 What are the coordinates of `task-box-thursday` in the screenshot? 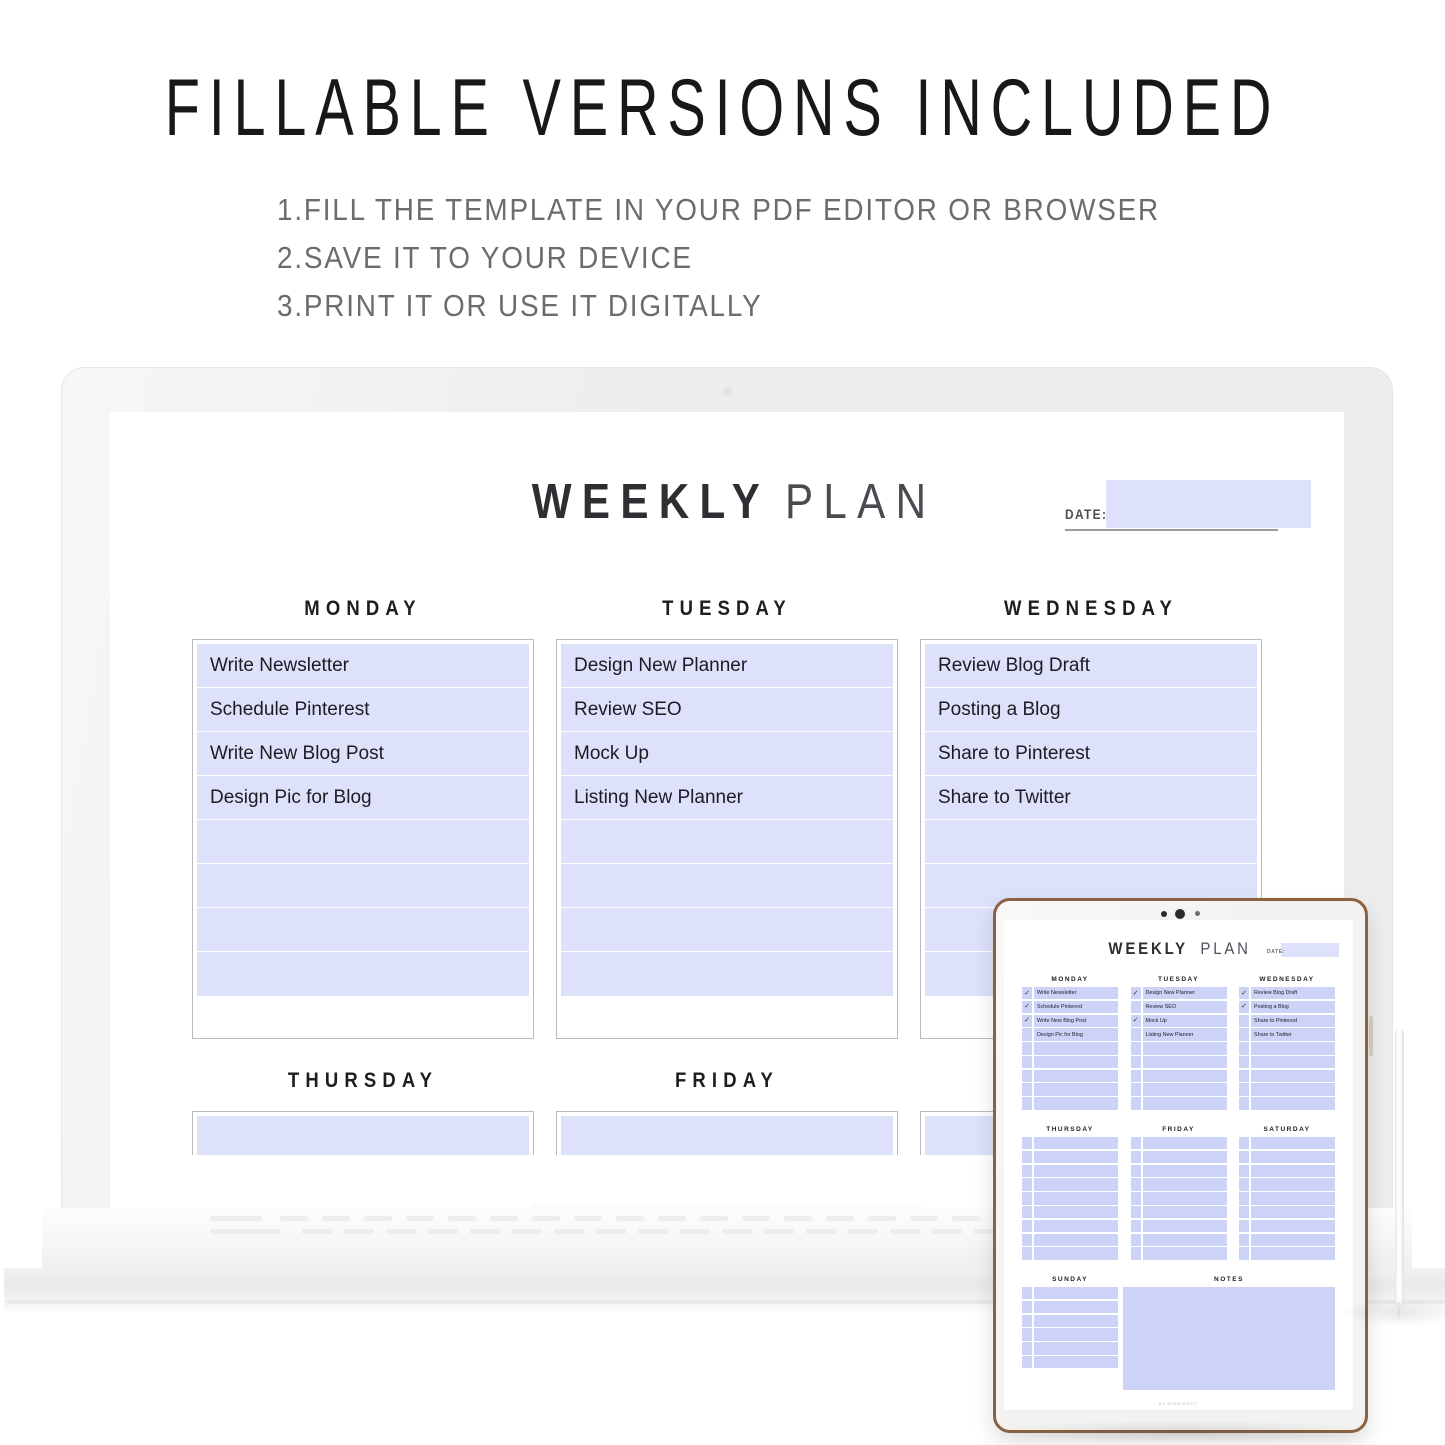 It's located at (363, 1133).